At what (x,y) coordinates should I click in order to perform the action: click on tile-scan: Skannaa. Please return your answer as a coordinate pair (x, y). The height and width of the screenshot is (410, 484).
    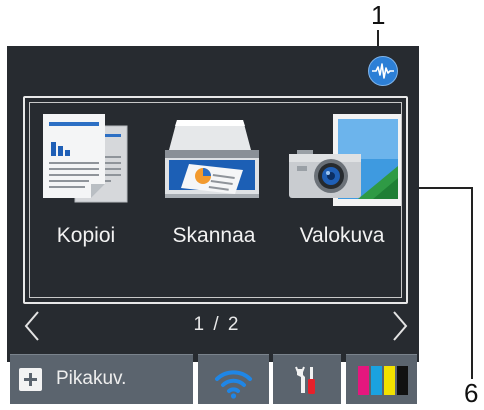
    Looking at the image, I should click on (214, 203).